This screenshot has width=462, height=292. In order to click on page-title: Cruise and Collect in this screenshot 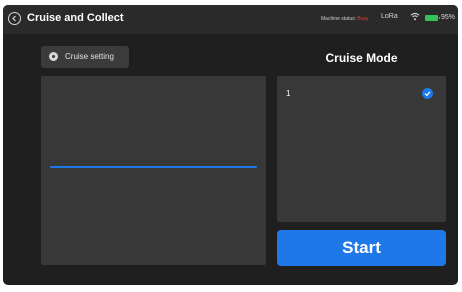, I will do `click(75, 18)`.